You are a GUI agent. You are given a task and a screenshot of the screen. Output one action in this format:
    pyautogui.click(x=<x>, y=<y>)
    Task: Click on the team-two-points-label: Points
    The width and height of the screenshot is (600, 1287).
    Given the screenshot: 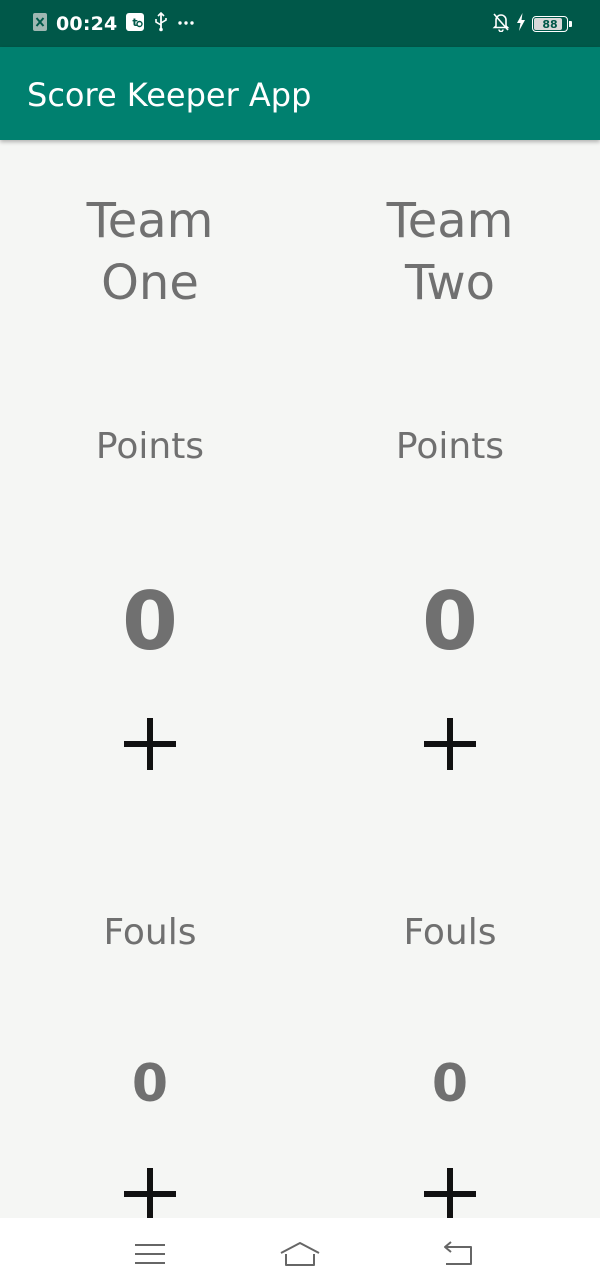 What is the action you would take?
    pyautogui.click(x=450, y=446)
    